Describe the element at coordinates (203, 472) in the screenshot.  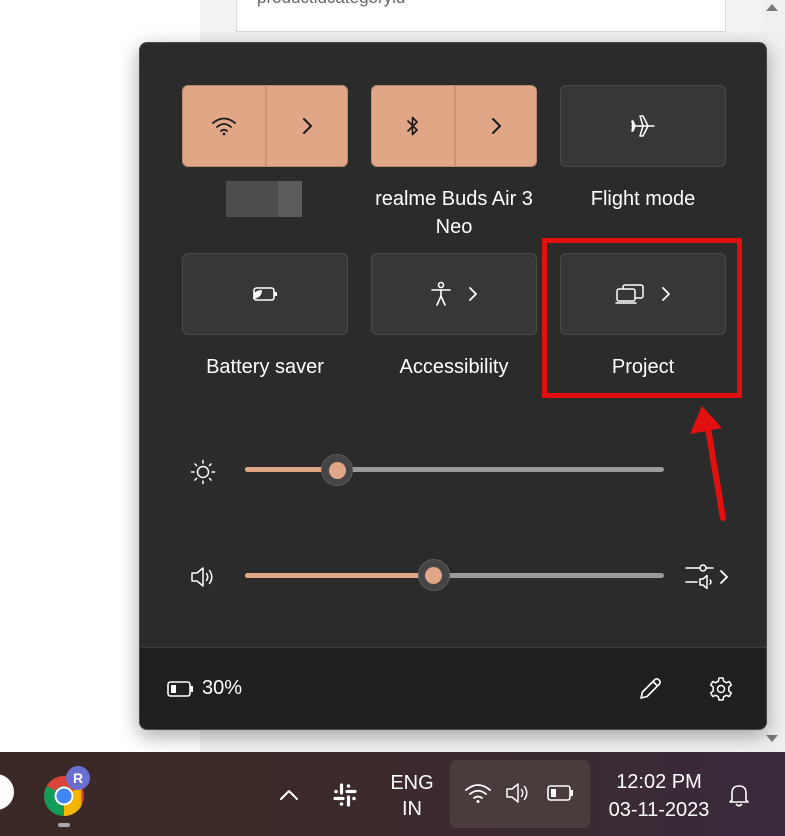
I see `brightness-icon` at that location.